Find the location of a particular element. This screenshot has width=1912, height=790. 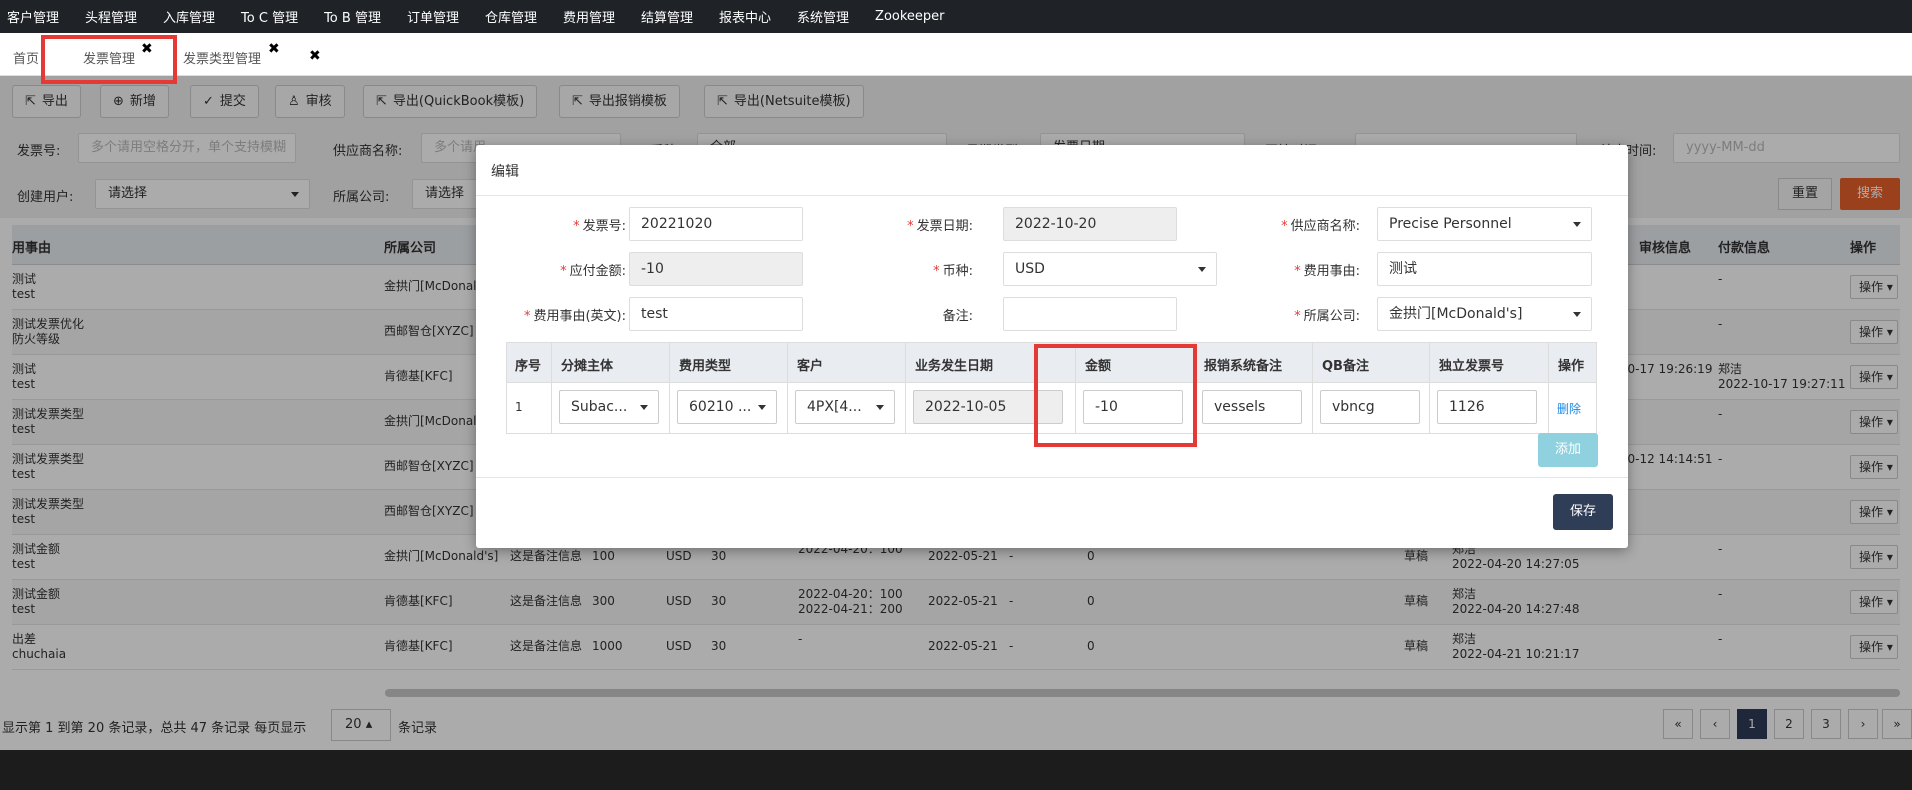

sub-header-actions: 操作 is located at coordinates (1571, 366).